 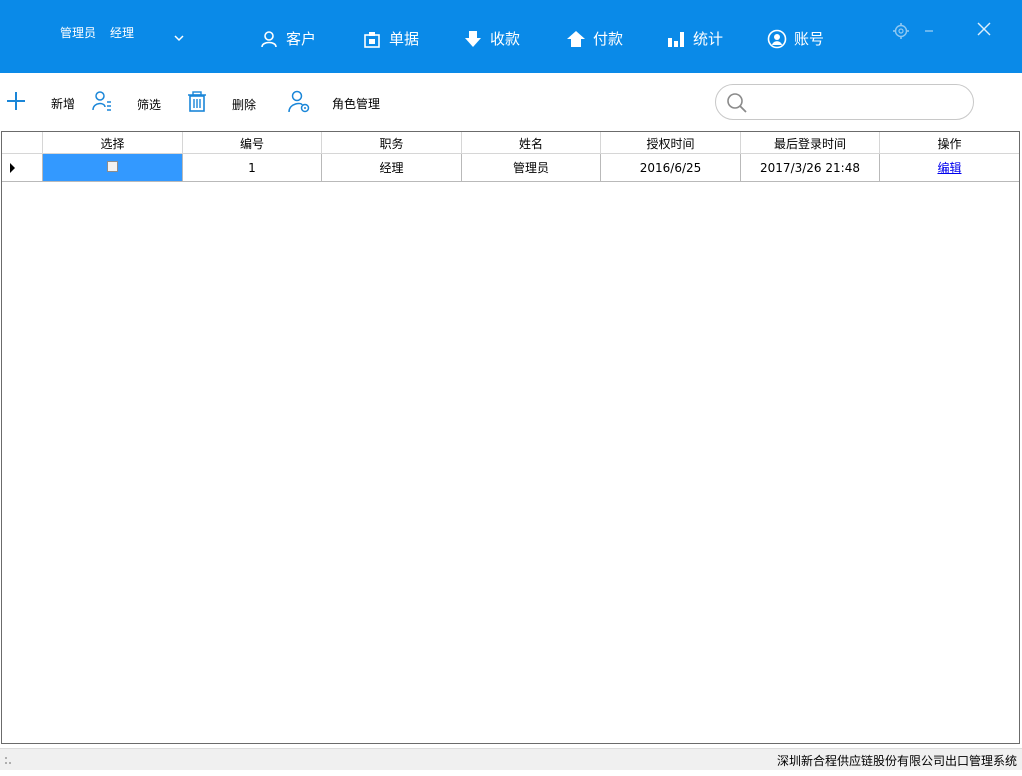 I want to click on resize-grip-icon, so click(x=9, y=760).